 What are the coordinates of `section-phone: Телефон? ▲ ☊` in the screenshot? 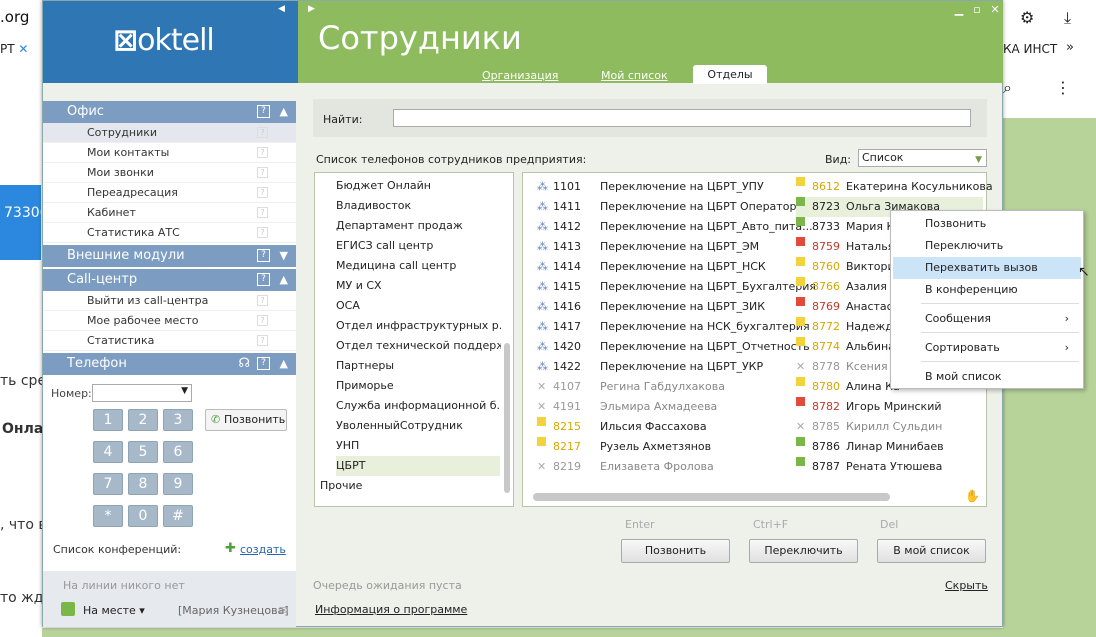 It's located at (169, 364).